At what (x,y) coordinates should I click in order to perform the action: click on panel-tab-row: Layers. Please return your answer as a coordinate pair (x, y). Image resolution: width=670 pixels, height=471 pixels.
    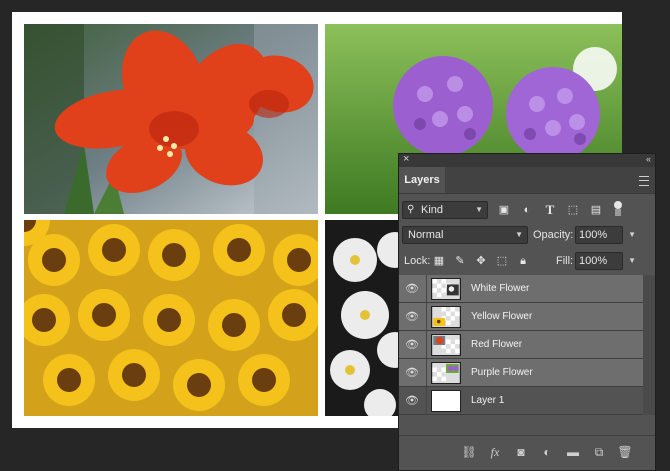
    Looking at the image, I should click on (527, 180).